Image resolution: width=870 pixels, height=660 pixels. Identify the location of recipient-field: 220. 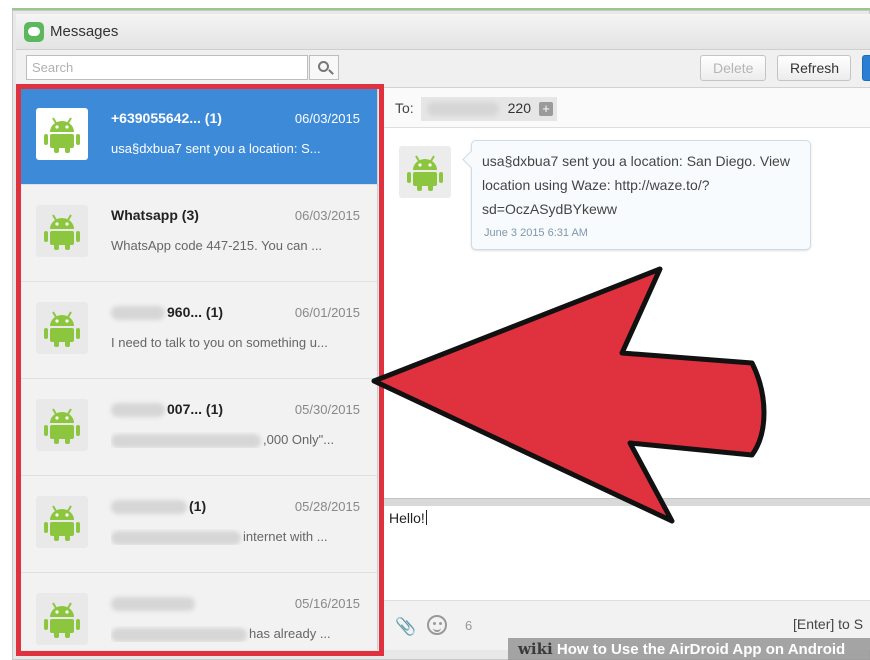
(489, 109).